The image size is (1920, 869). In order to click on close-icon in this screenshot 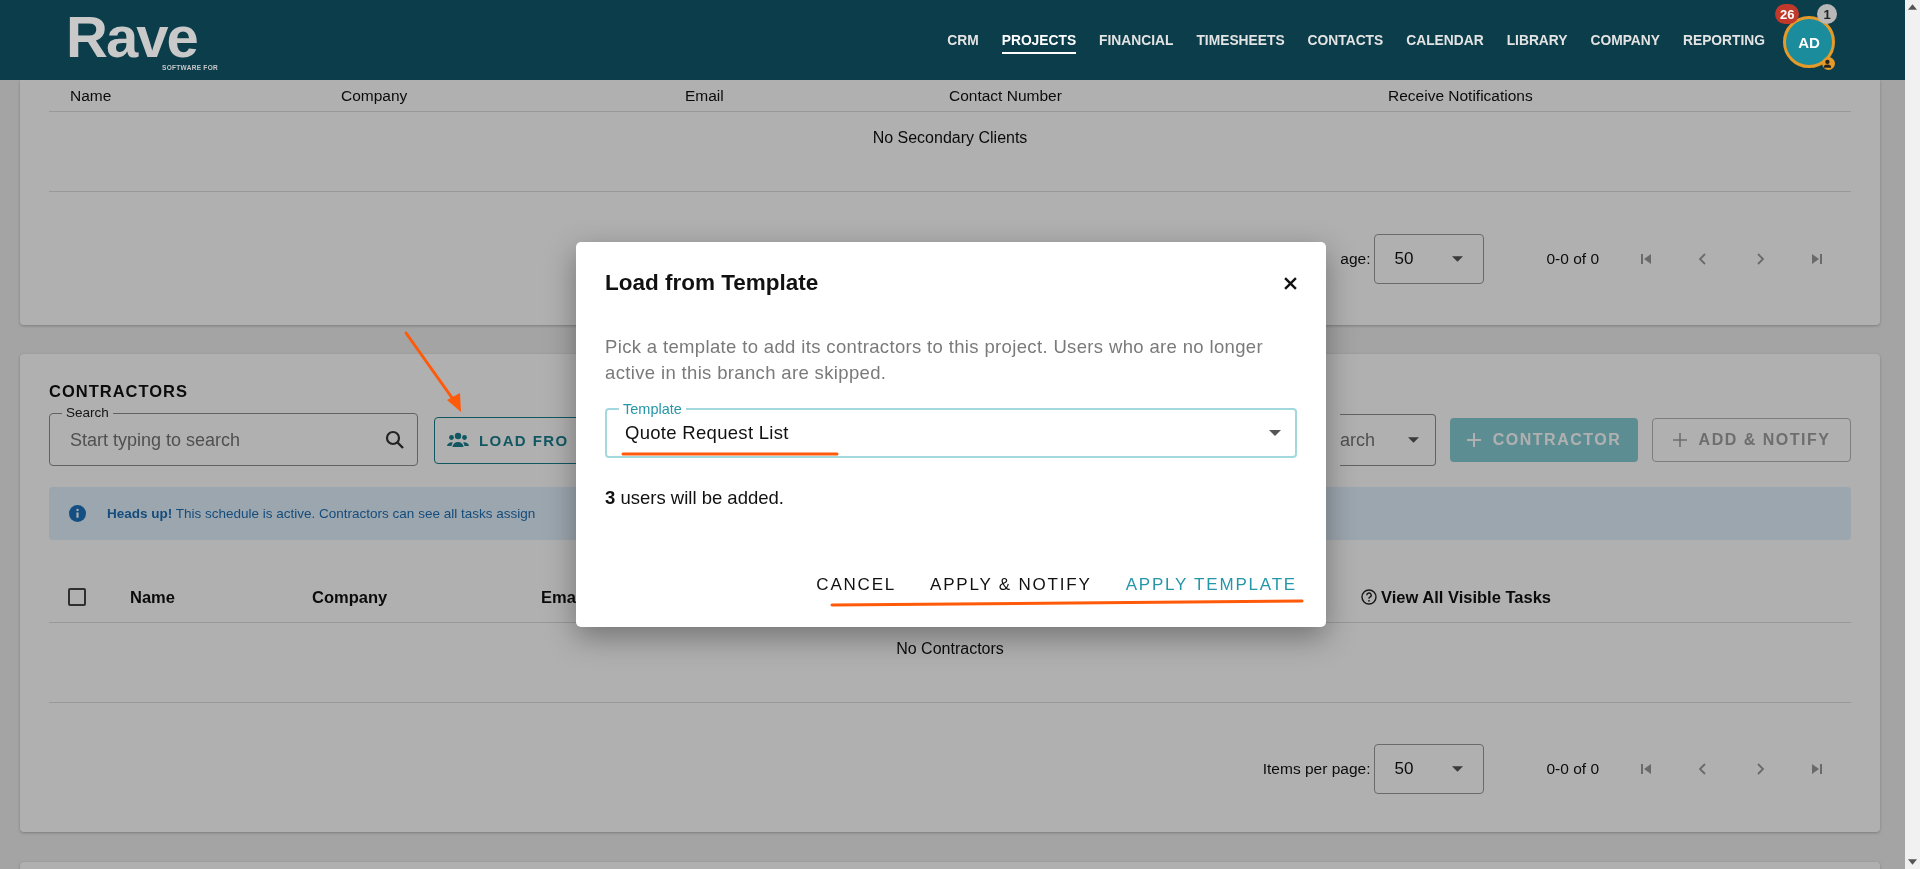, I will do `click(1290, 283)`.